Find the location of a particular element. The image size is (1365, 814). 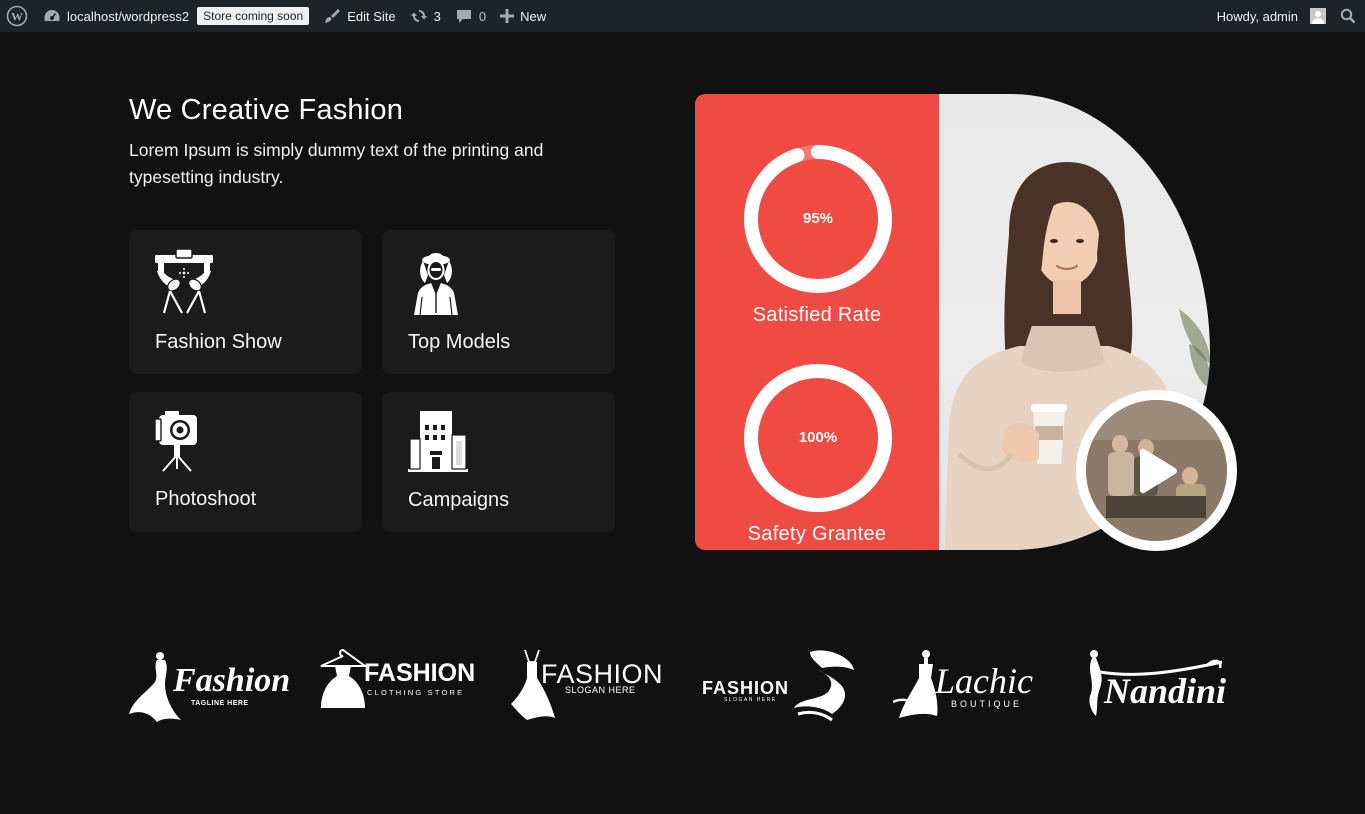

mannequin-icon is located at coordinates (915, 684).